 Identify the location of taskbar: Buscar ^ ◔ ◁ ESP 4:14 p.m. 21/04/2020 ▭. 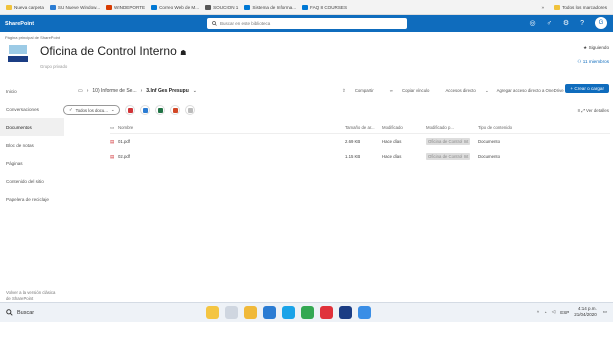
(306, 312).